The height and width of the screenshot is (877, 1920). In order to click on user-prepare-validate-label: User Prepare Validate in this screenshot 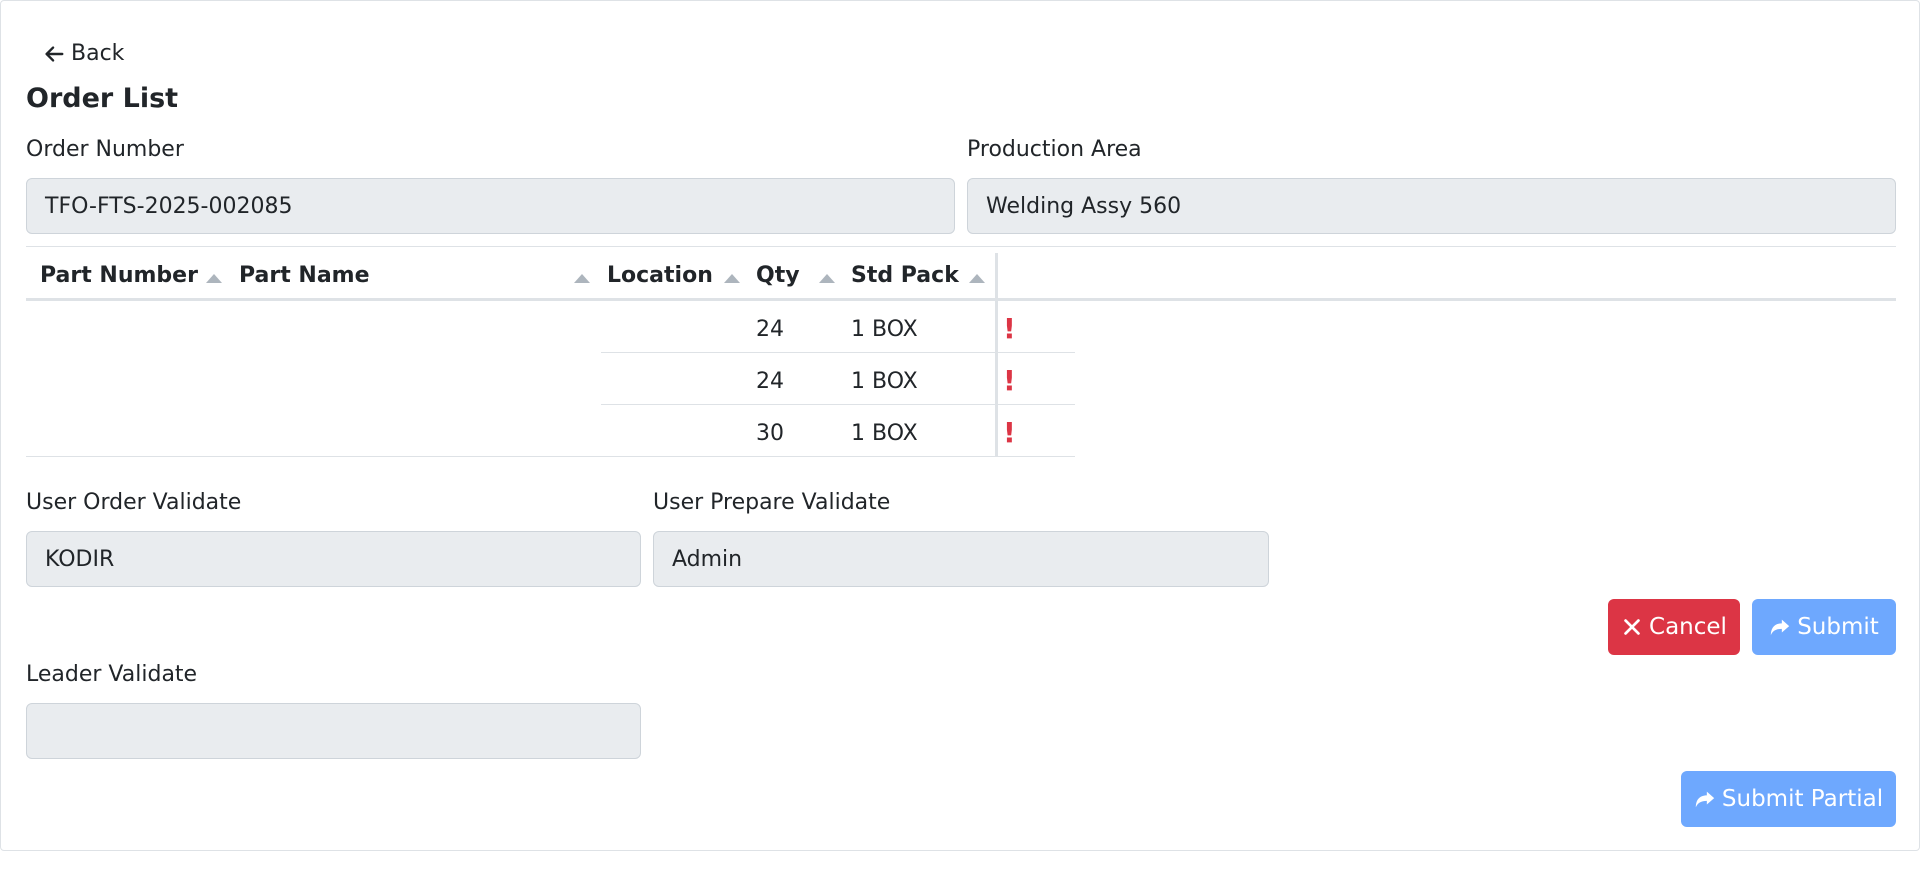, I will do `click(772, 502)`.